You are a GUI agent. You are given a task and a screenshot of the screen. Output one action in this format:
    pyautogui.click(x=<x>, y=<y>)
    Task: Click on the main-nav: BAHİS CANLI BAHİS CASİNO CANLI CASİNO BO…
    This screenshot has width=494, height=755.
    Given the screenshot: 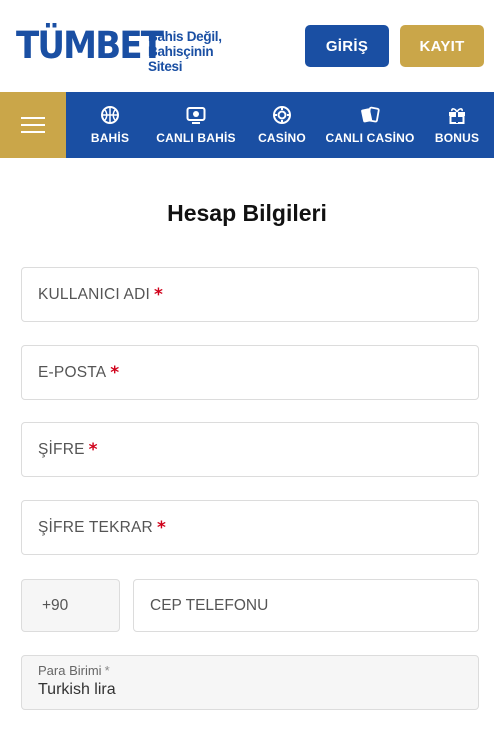 What is the action you would take?
    pyautogui.click(x=247, y=125)
    